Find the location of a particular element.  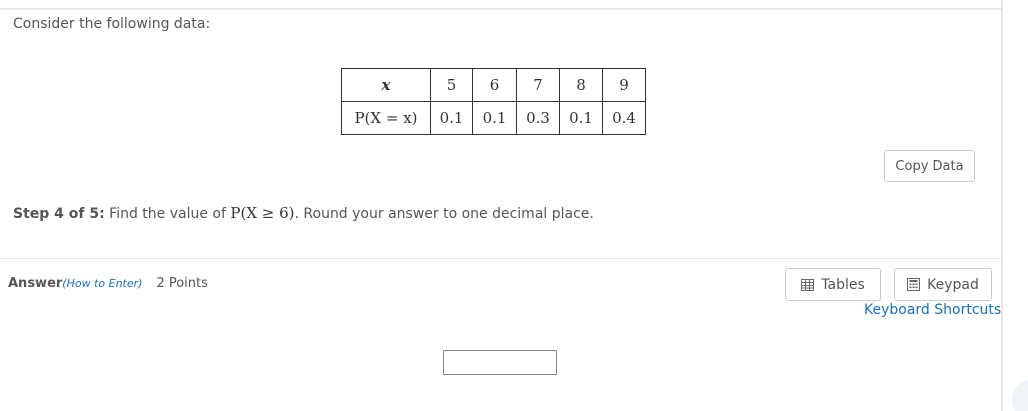

table-grid-icon is located at coordinates (808, 284).